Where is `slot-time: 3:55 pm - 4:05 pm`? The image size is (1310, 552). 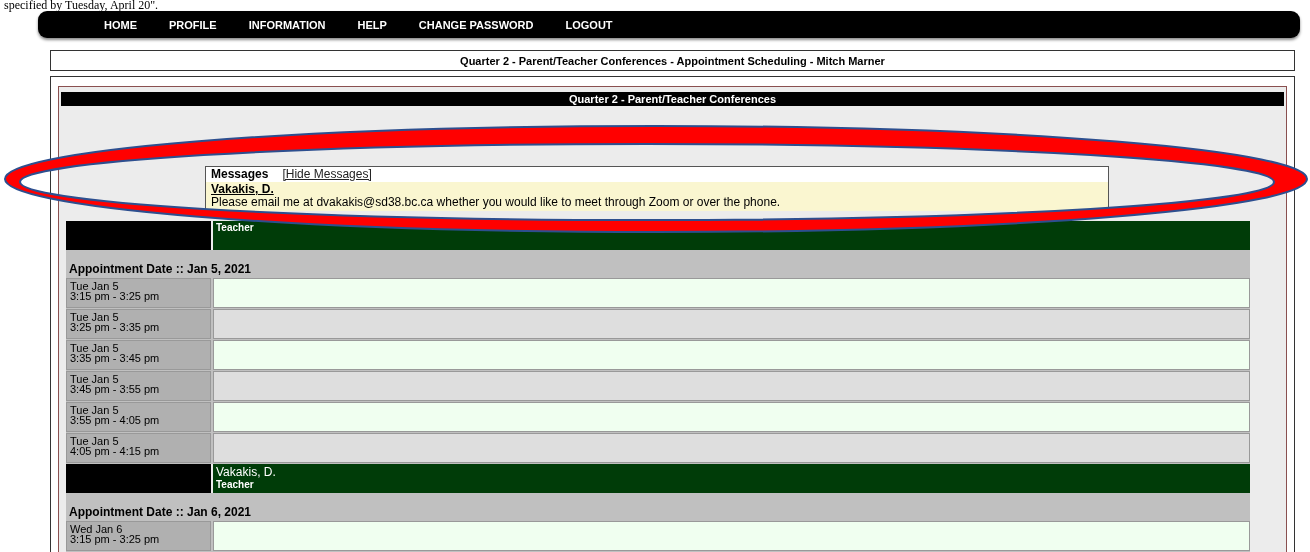
slot-time: 3:55 pm - 4:05 pm is located at coordinates (115, 420).